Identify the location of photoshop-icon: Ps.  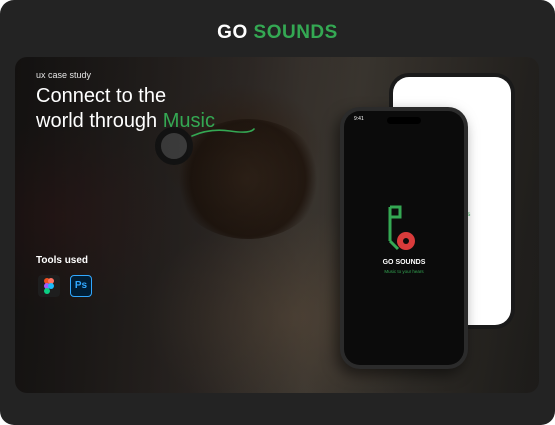
(81, 286).